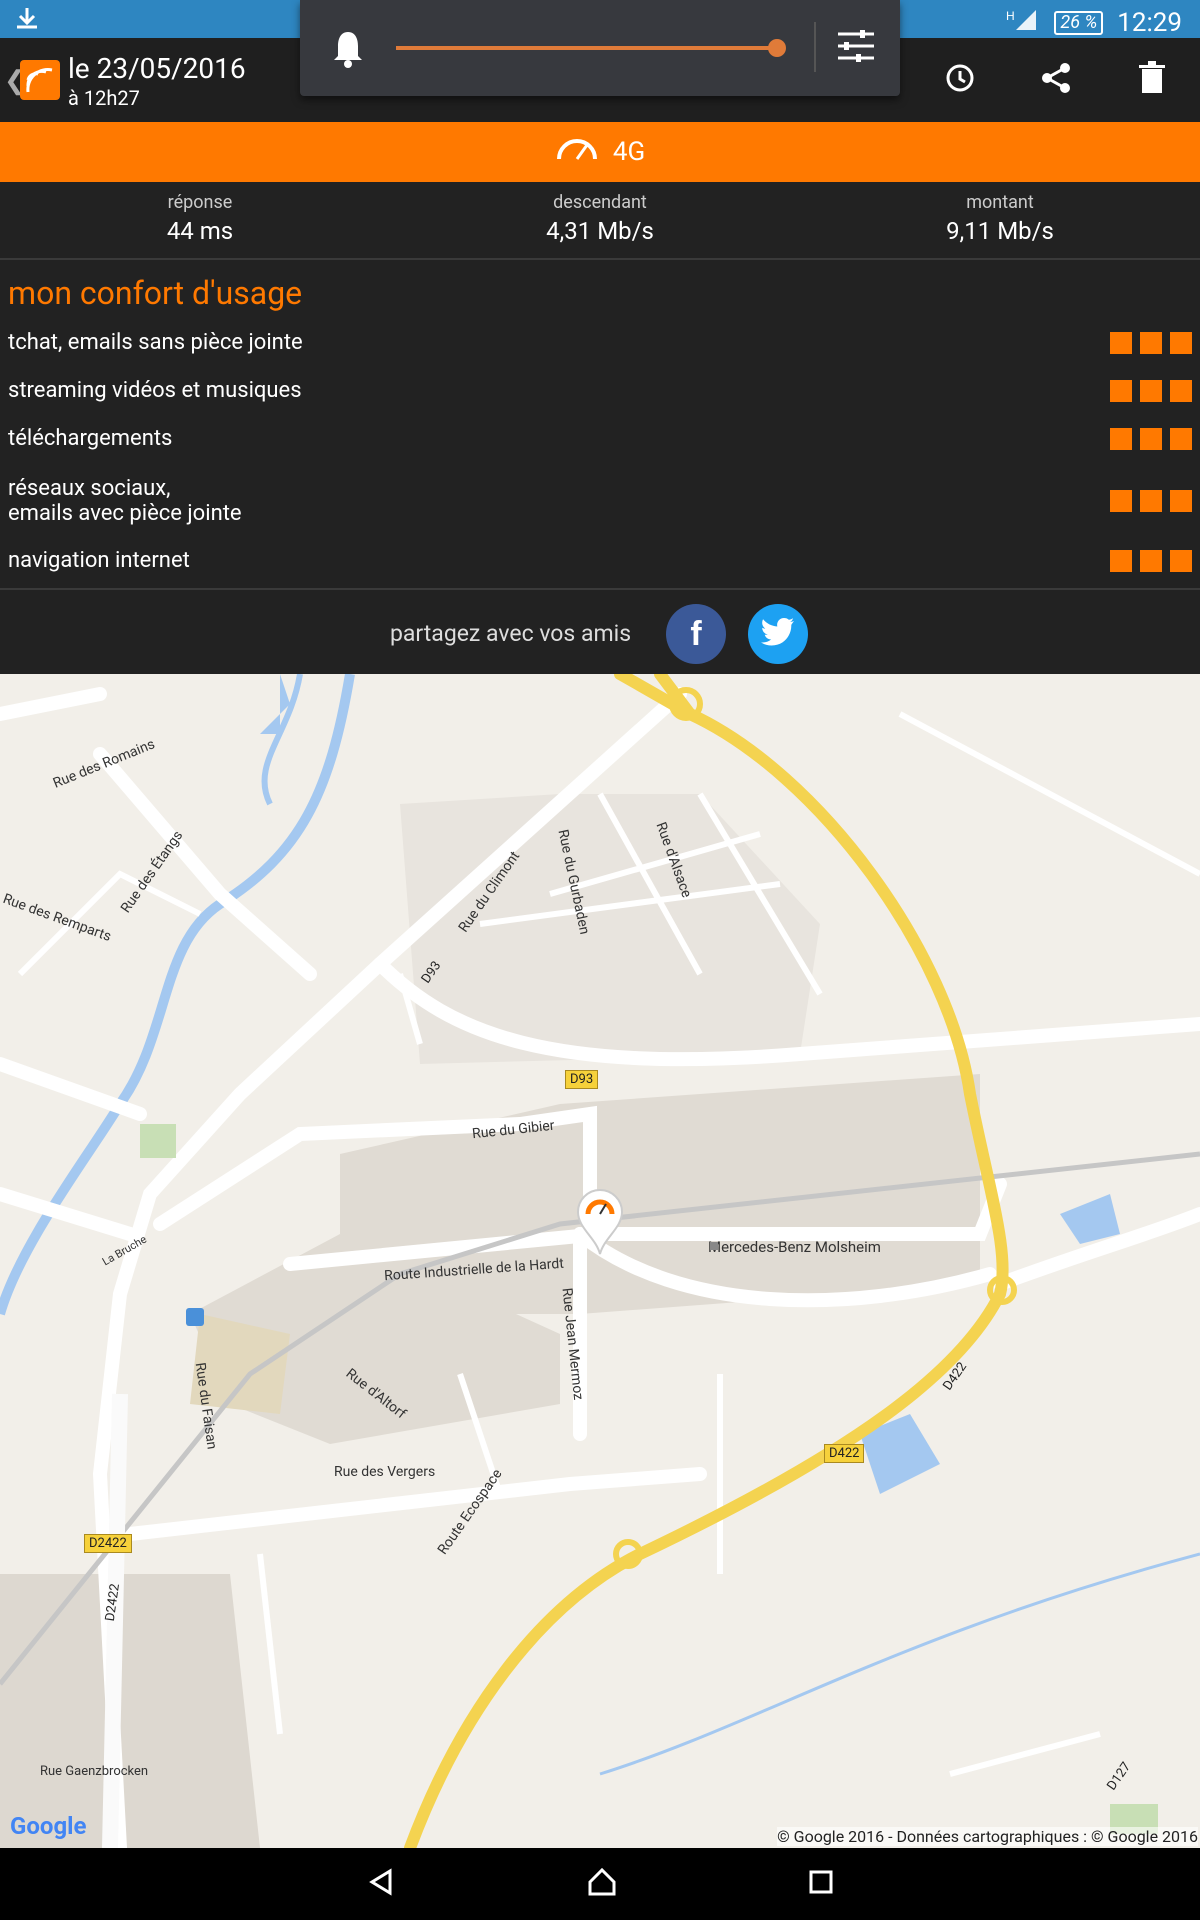  What do you see at coordinates (1149, 22) in the screenshot?
I see `clock: 12:29` at bounding box center [1149, 22].